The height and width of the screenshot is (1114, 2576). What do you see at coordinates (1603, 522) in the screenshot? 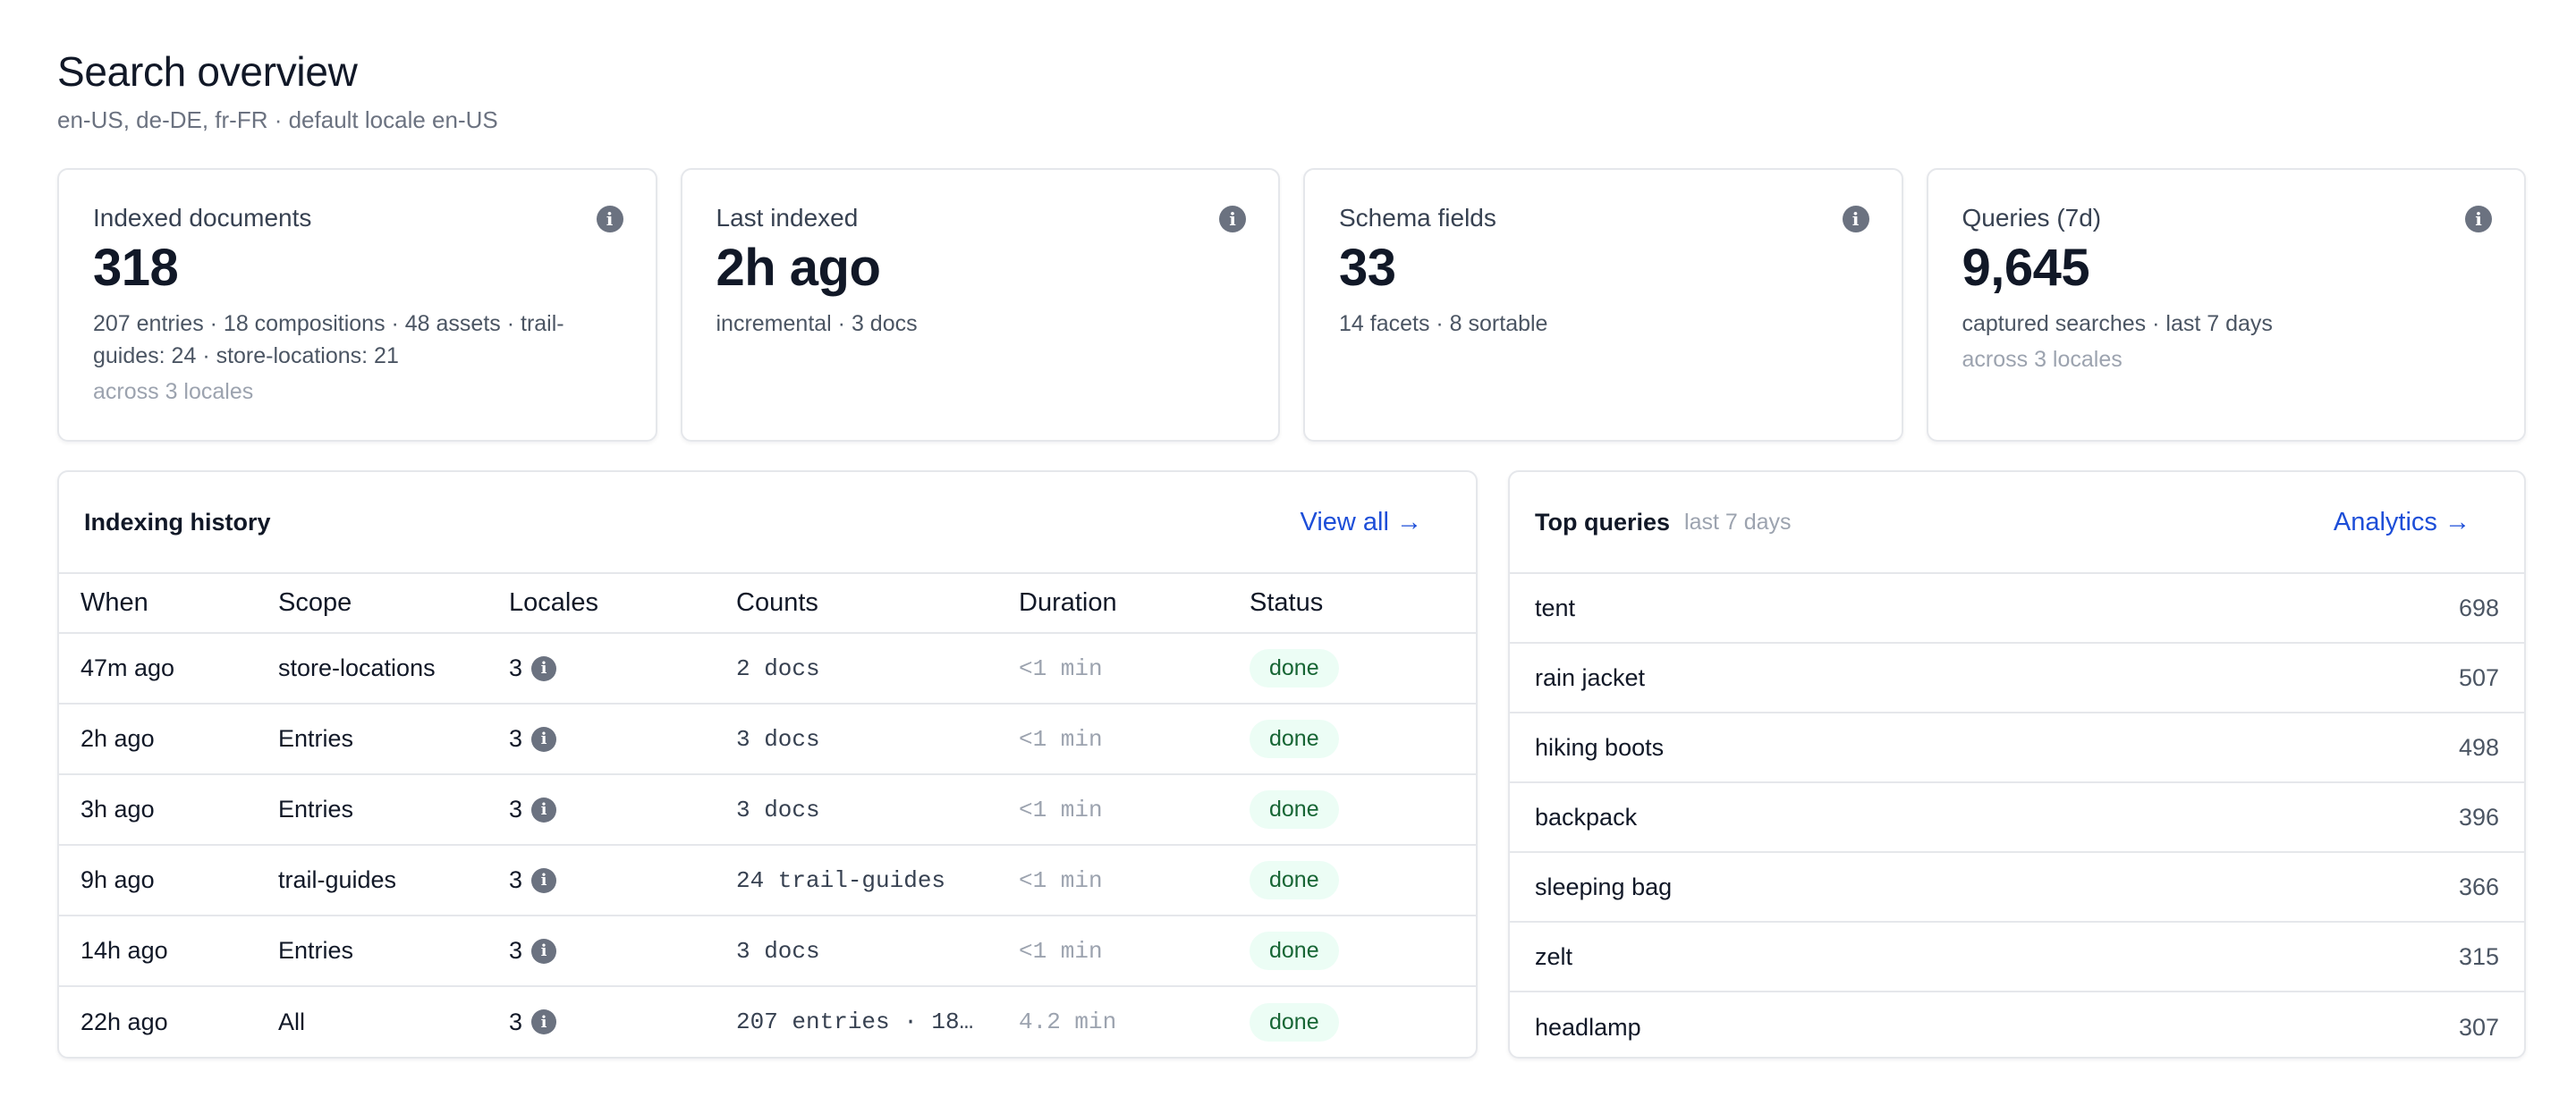
I see `panel-title: Top queries` at bounding box center [1603, 522].